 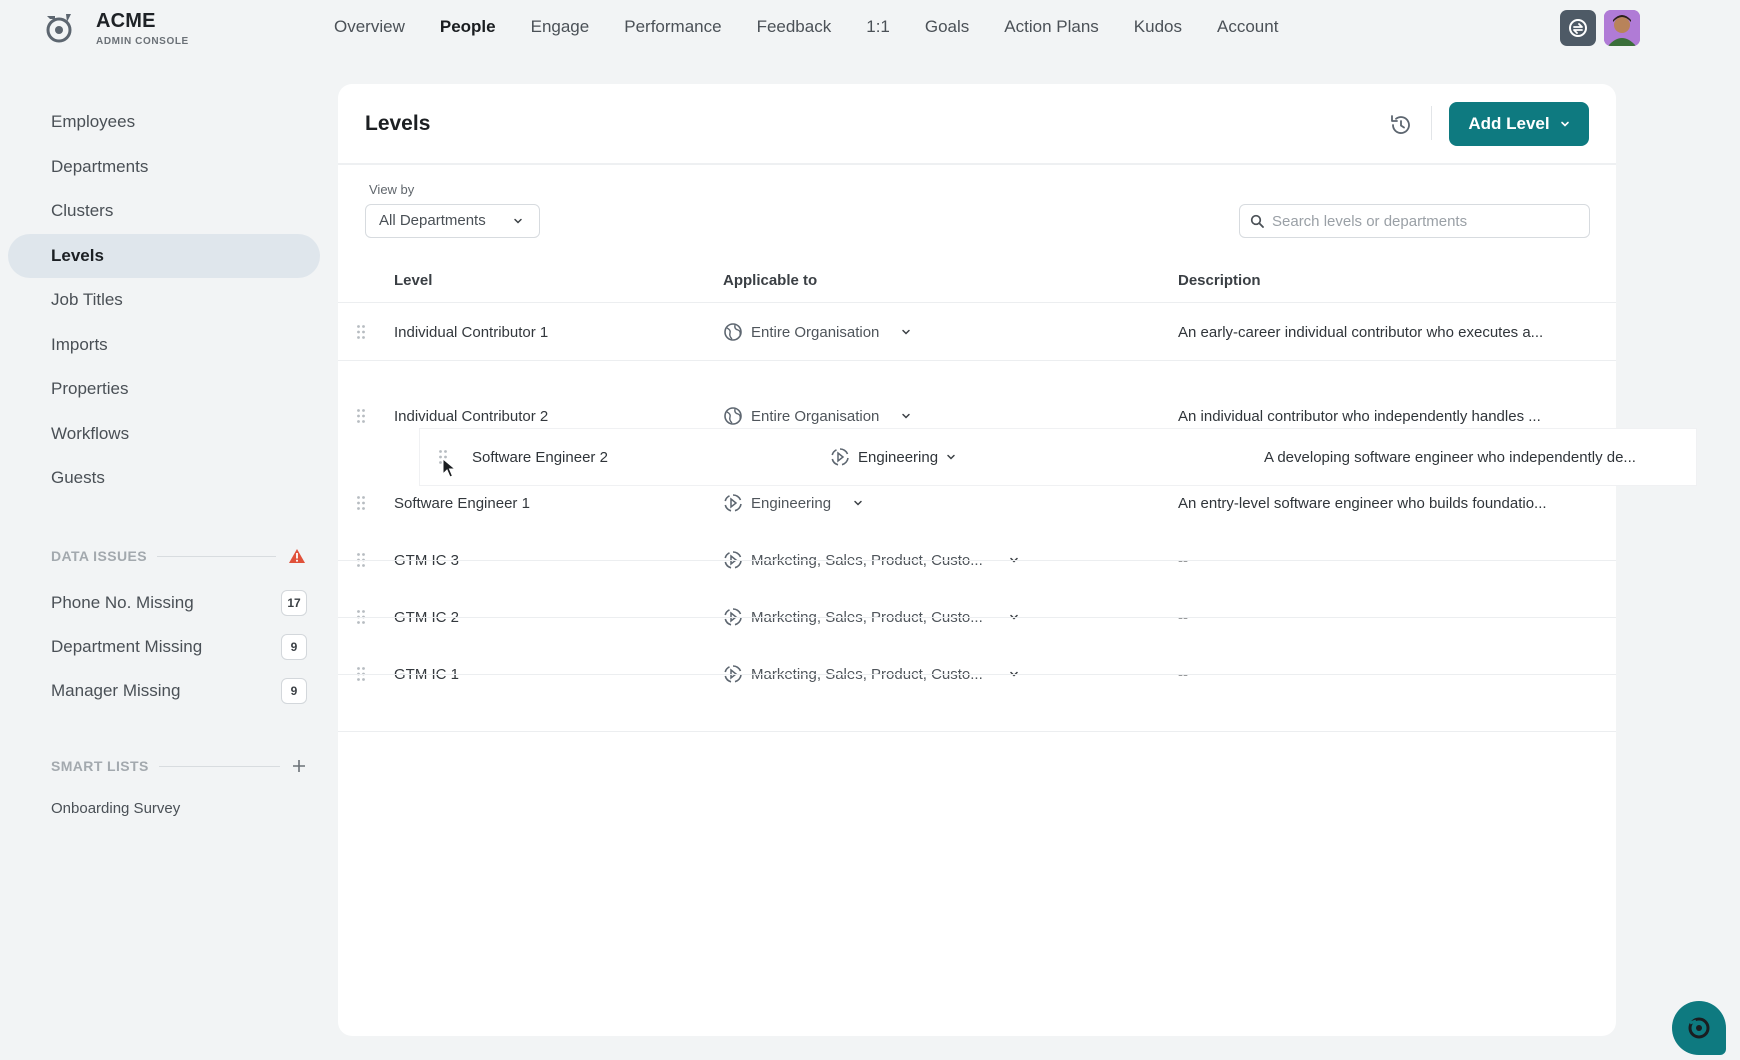 What do you see at coordinates (1431, 123) in the screenshot?
I see `toolbar-divider` at bounding box center [1431, 123].